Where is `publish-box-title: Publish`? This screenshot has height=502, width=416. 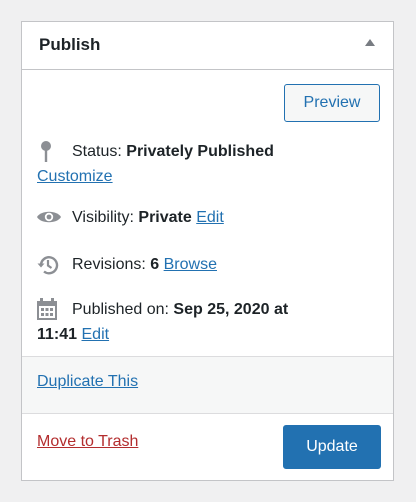 publish-box-title: Publish is located at coordinates (70, 44).